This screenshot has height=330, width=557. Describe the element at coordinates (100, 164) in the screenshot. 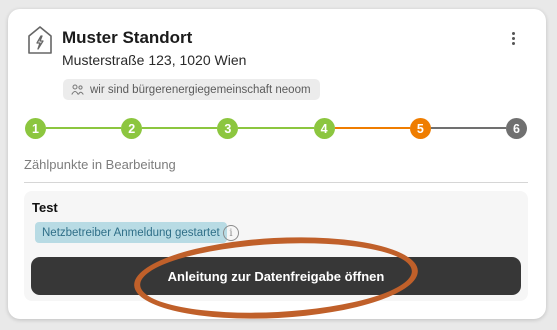

I see `section-label: Zählpunkte in Bearbeitung` at that location.